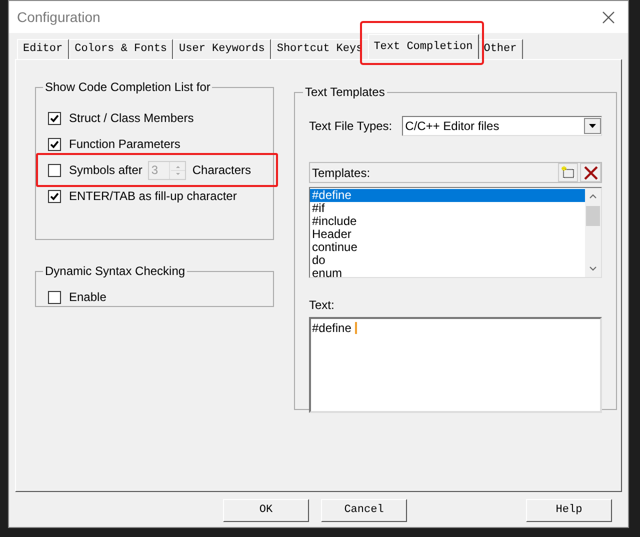 The width and height of the screenshot is (640, 537). I want to click on list-item: #define, so click(448, 195).